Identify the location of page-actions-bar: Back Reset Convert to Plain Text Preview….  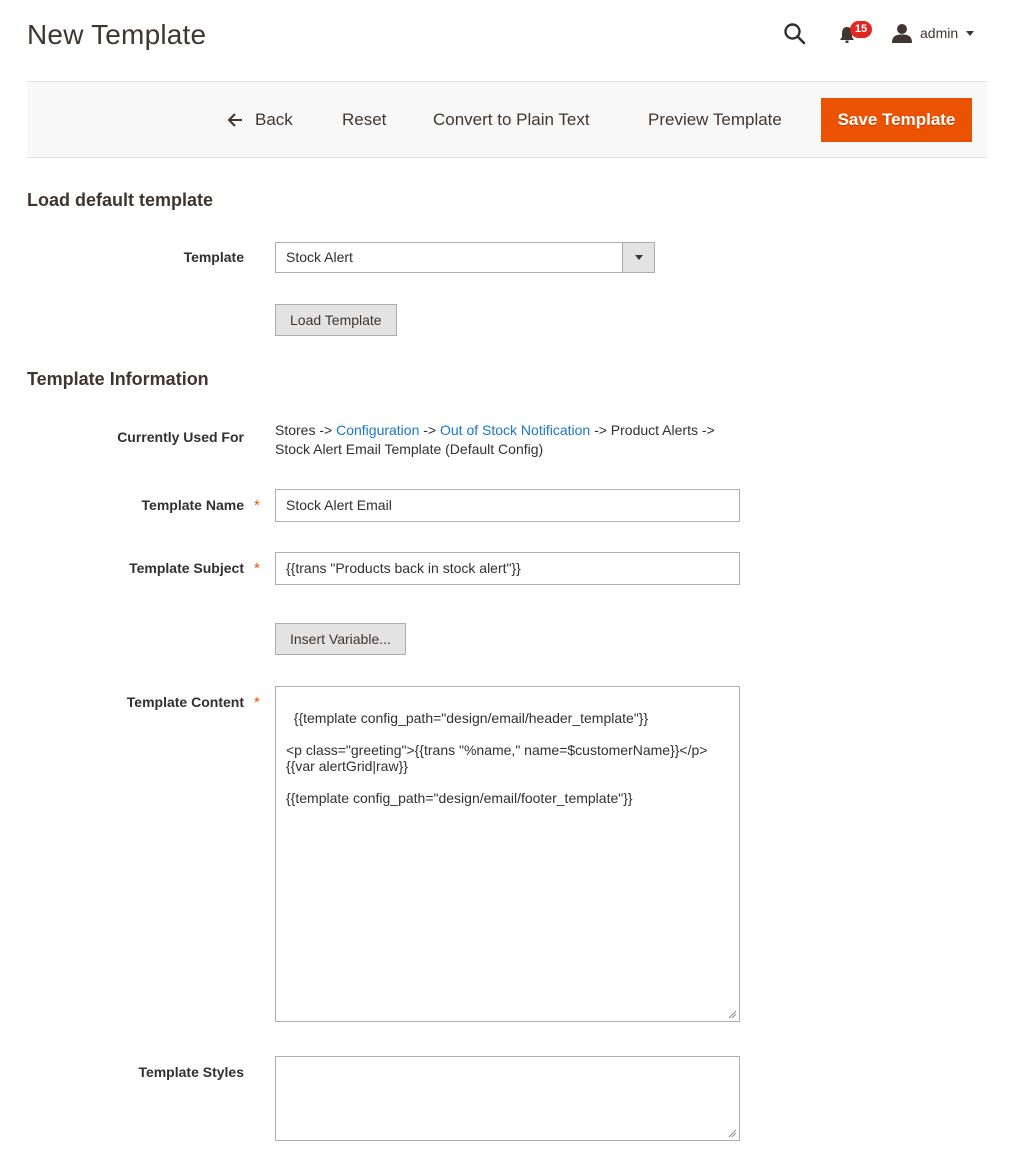
(507, 119).